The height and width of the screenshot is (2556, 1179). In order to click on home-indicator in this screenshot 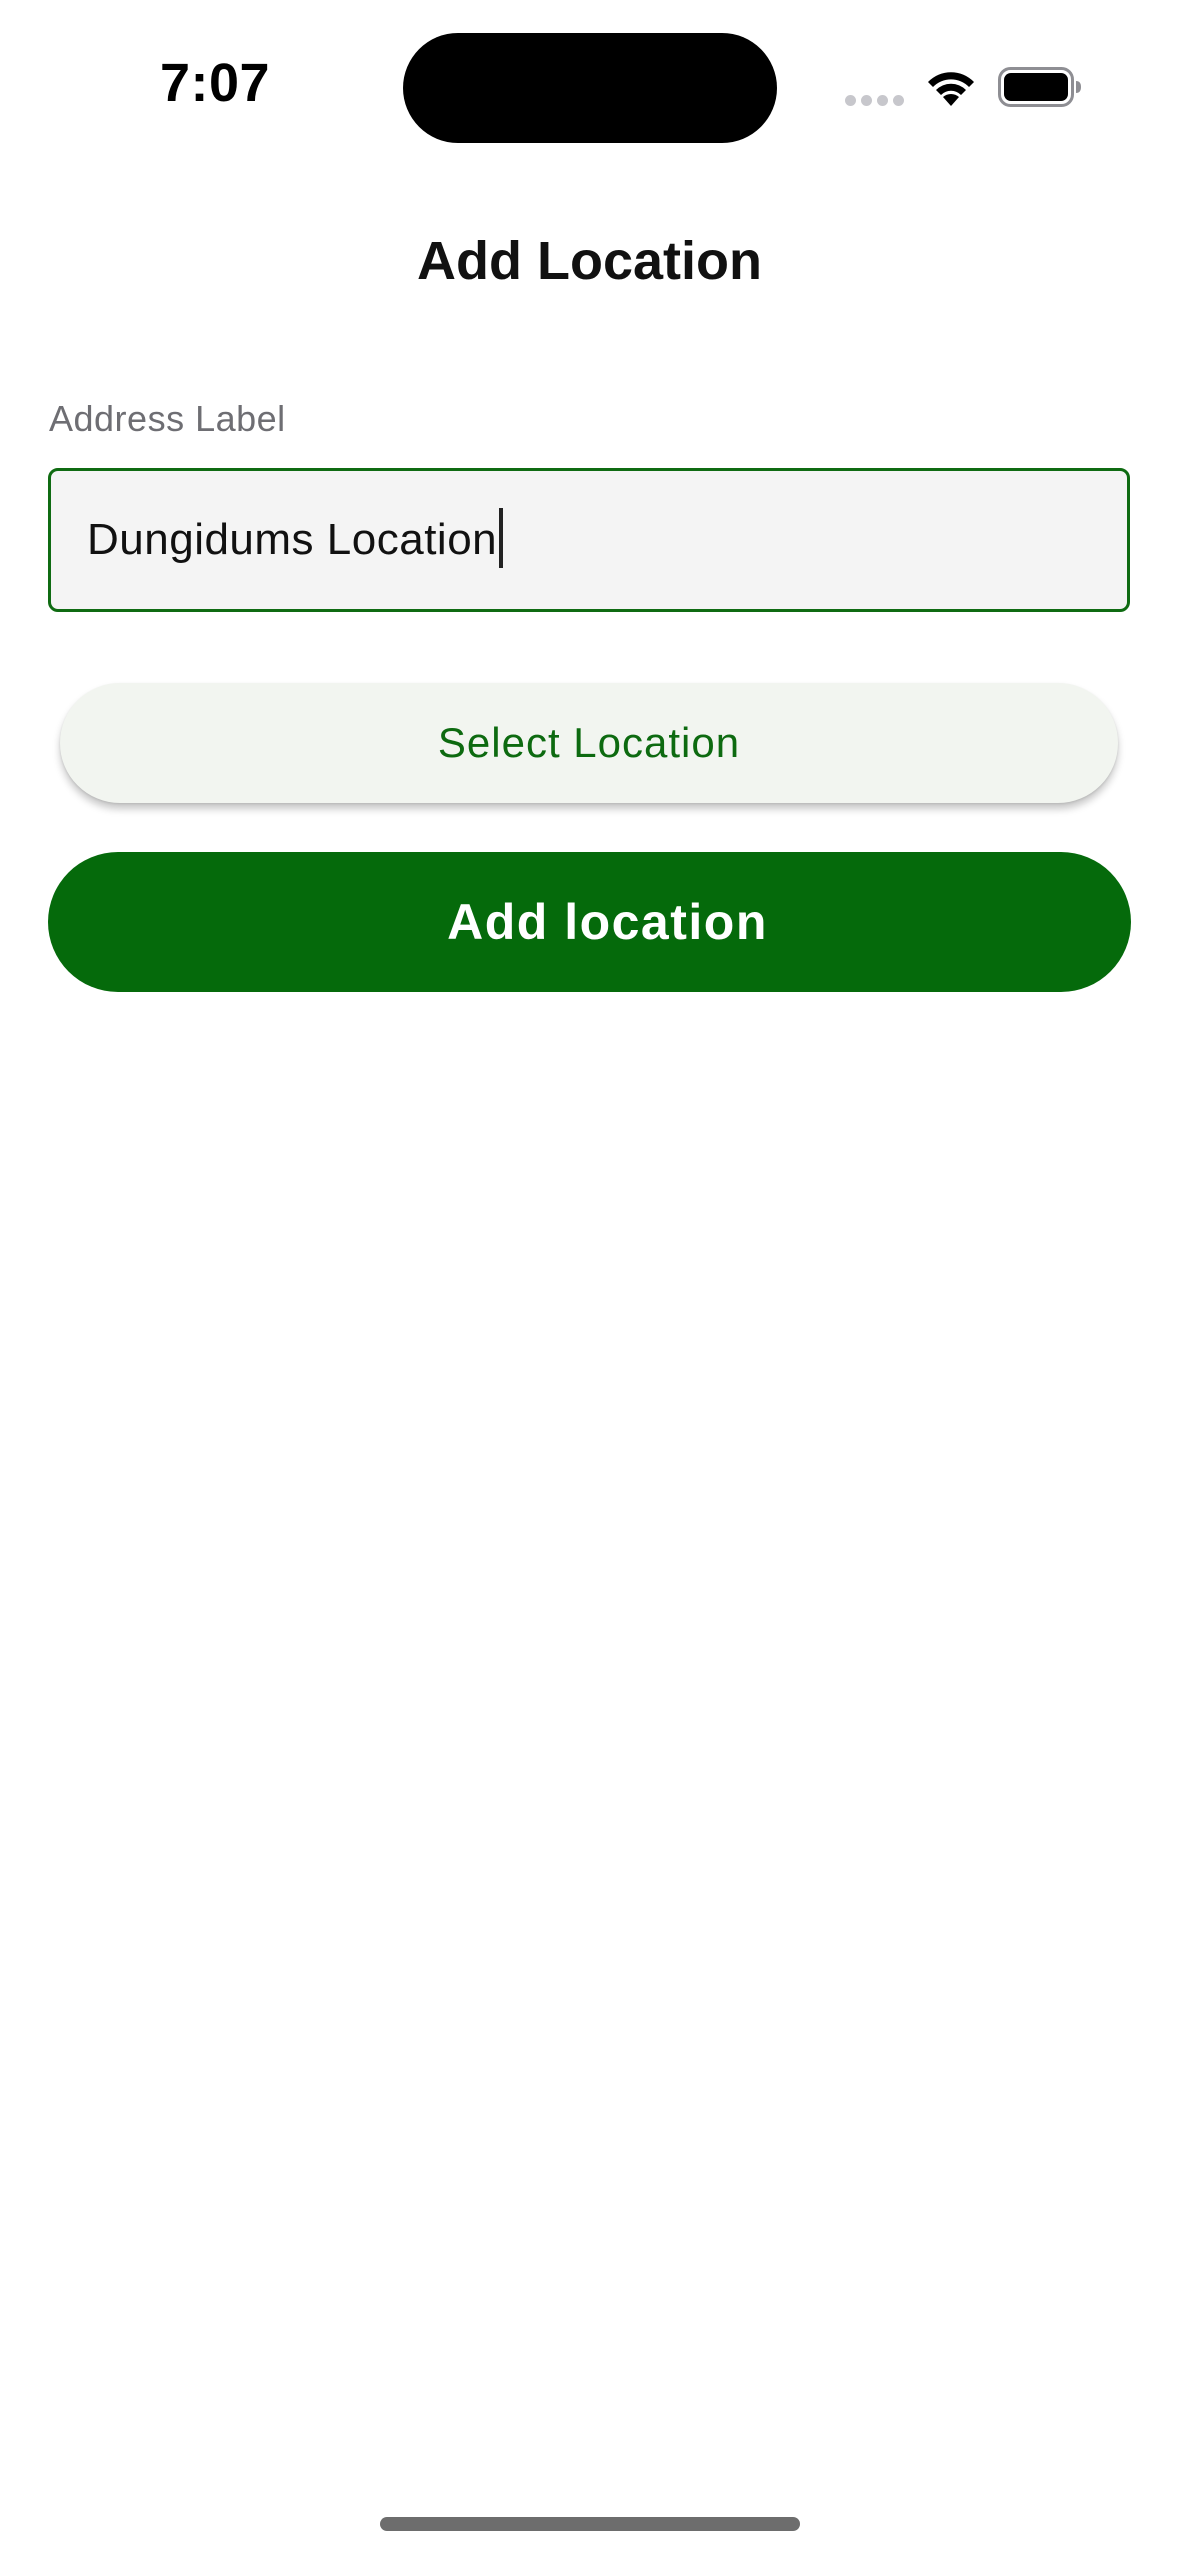, I will do `click(590, 2524)`.